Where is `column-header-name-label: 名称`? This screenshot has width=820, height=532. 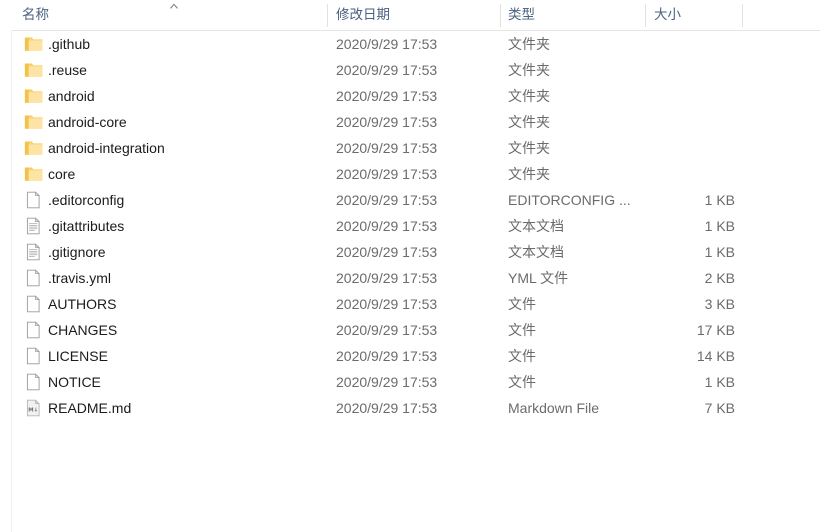
column-header-name-label: 名称 is located at coordinates (35, 14).